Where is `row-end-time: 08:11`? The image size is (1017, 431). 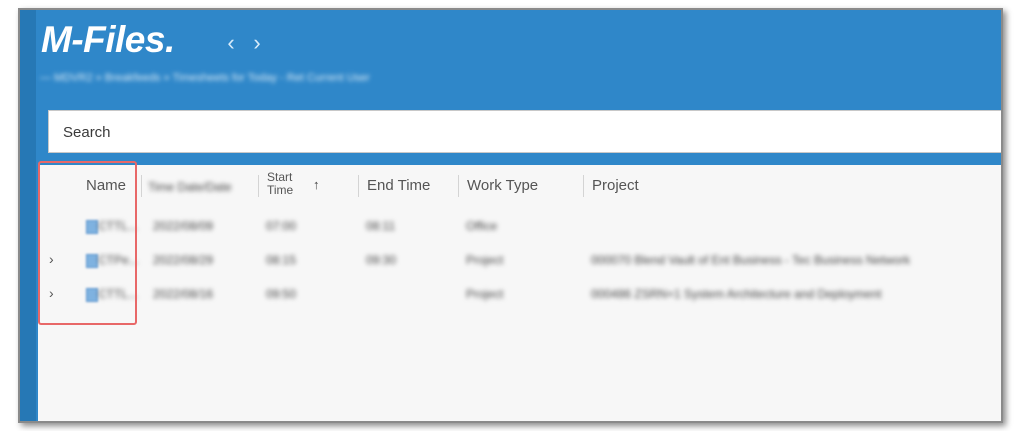 row-end-time: 08:11 is located at coordinates (381, 226).